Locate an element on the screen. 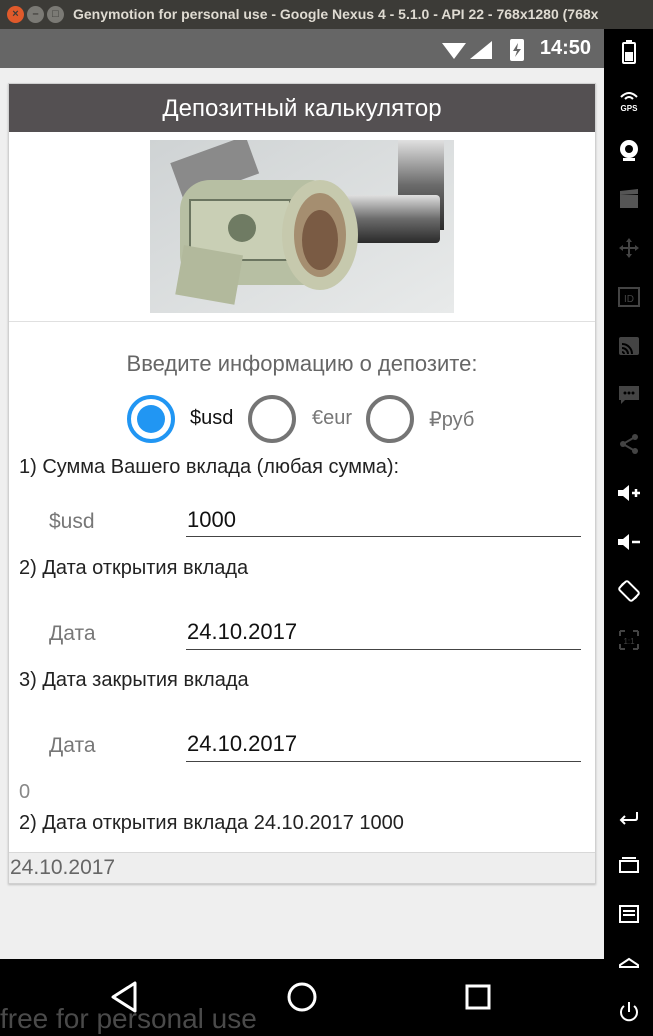  move-icon is located at coordinates (629, 248).